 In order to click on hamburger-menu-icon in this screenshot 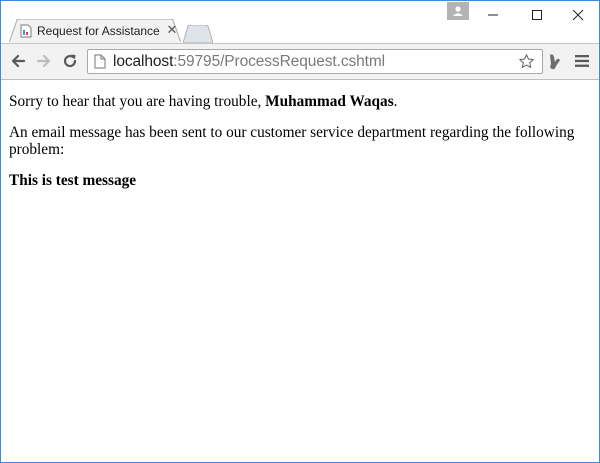, I will do `click(582, 61)`.